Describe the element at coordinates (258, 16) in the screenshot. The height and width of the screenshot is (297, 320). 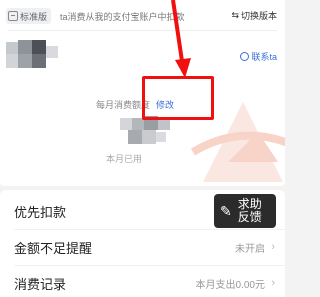
I see `switch-version-label: 切换版本` at that location.